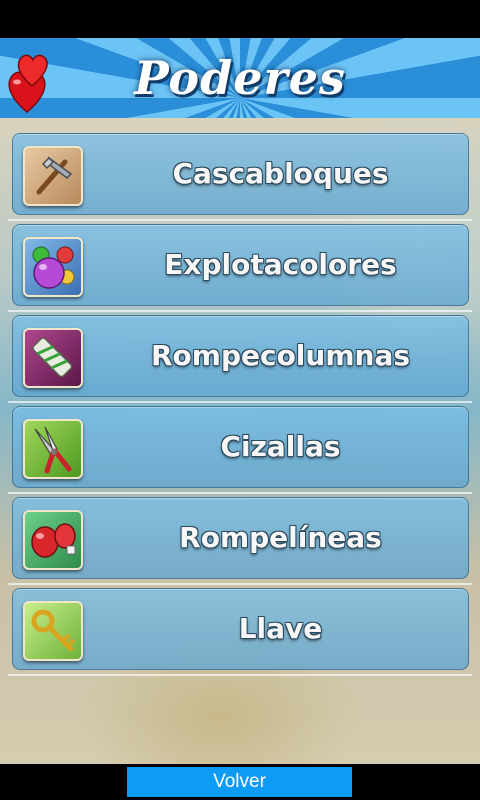  What do you see at coordinates (280, 264) in the screenshot?
I see `power-item-label: Explotacolores` at bounding box center [280, 264].